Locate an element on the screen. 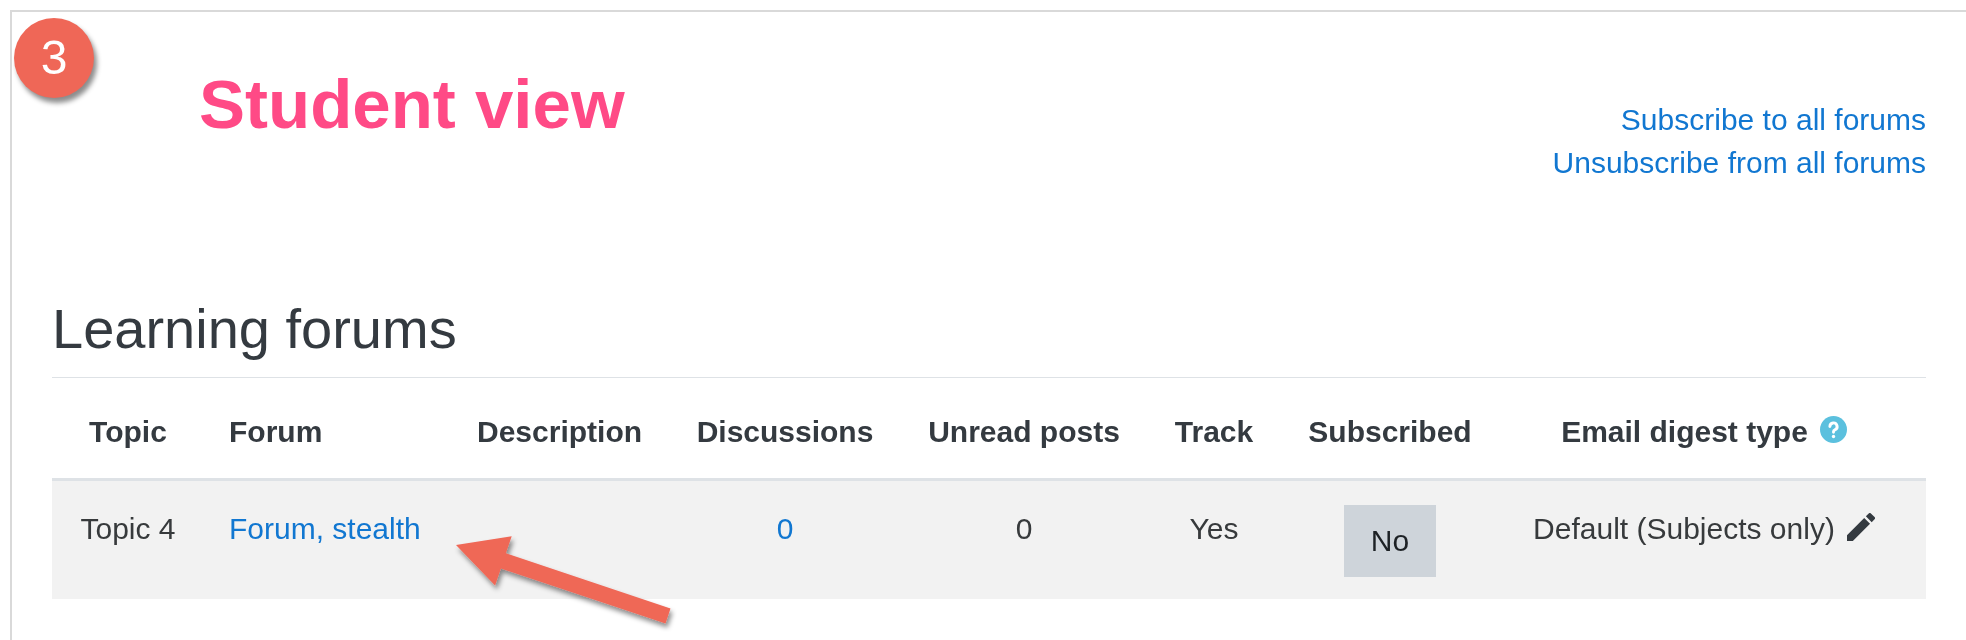  column-header: Forum is located at coordinates (276, 432).